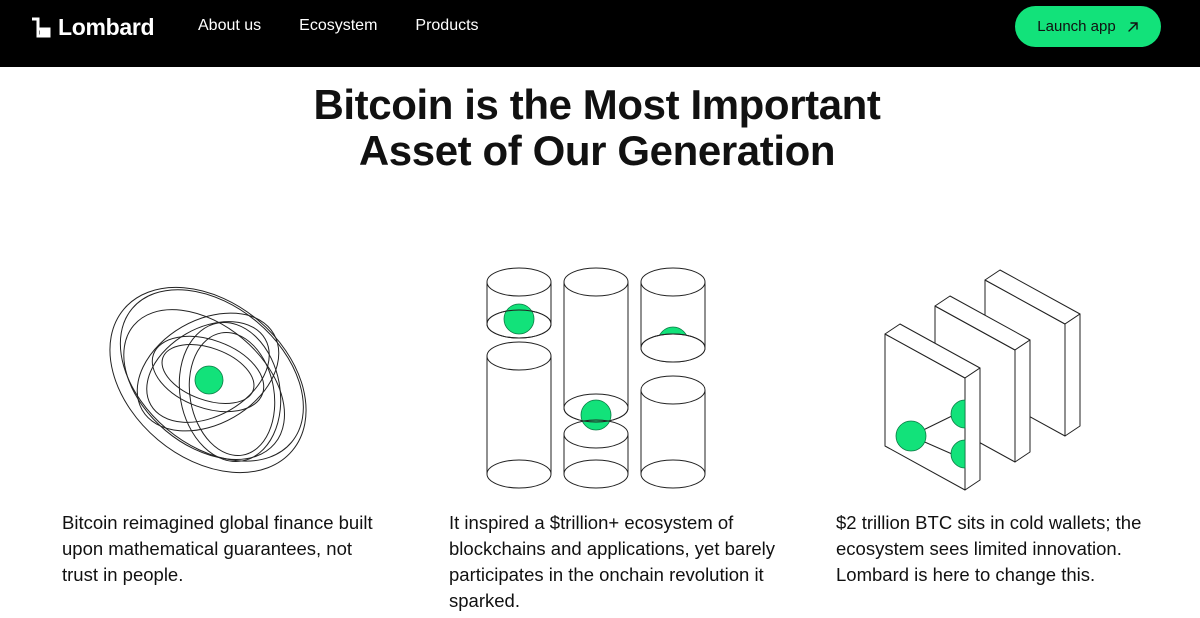  Describe the element at coordinates (229, 26) in the screenshot. I see `nav-item-about-us: About us` at that location.